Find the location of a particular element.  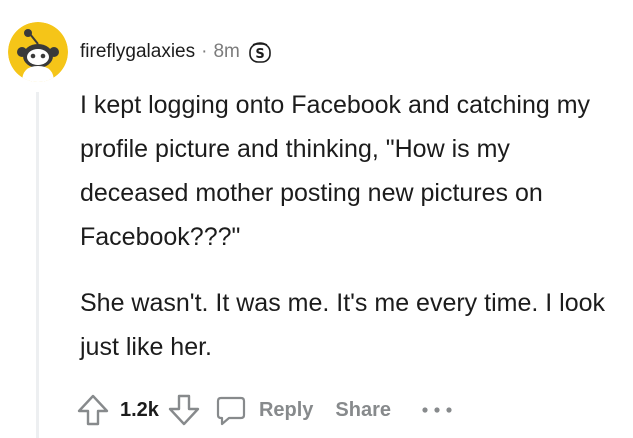

share-button: Share is located at coordinates (363, 410).